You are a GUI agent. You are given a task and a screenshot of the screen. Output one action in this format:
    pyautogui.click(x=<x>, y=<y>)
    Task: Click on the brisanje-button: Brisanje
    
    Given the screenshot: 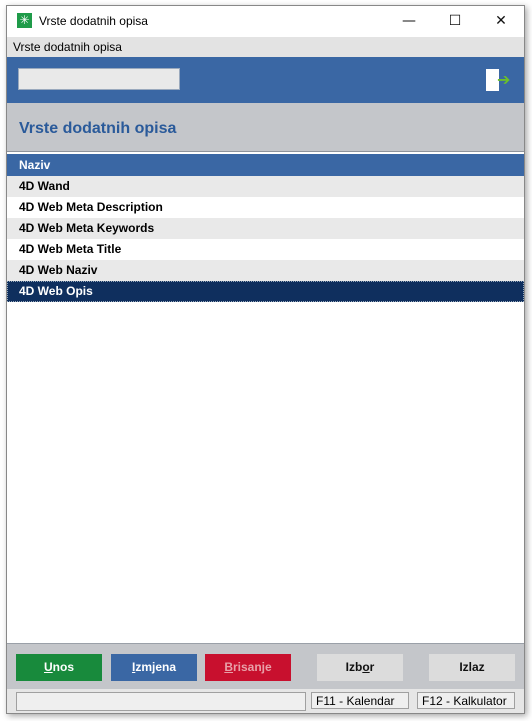 What is the action you would take?
    pyautogui.click(x=248, y=667)
    